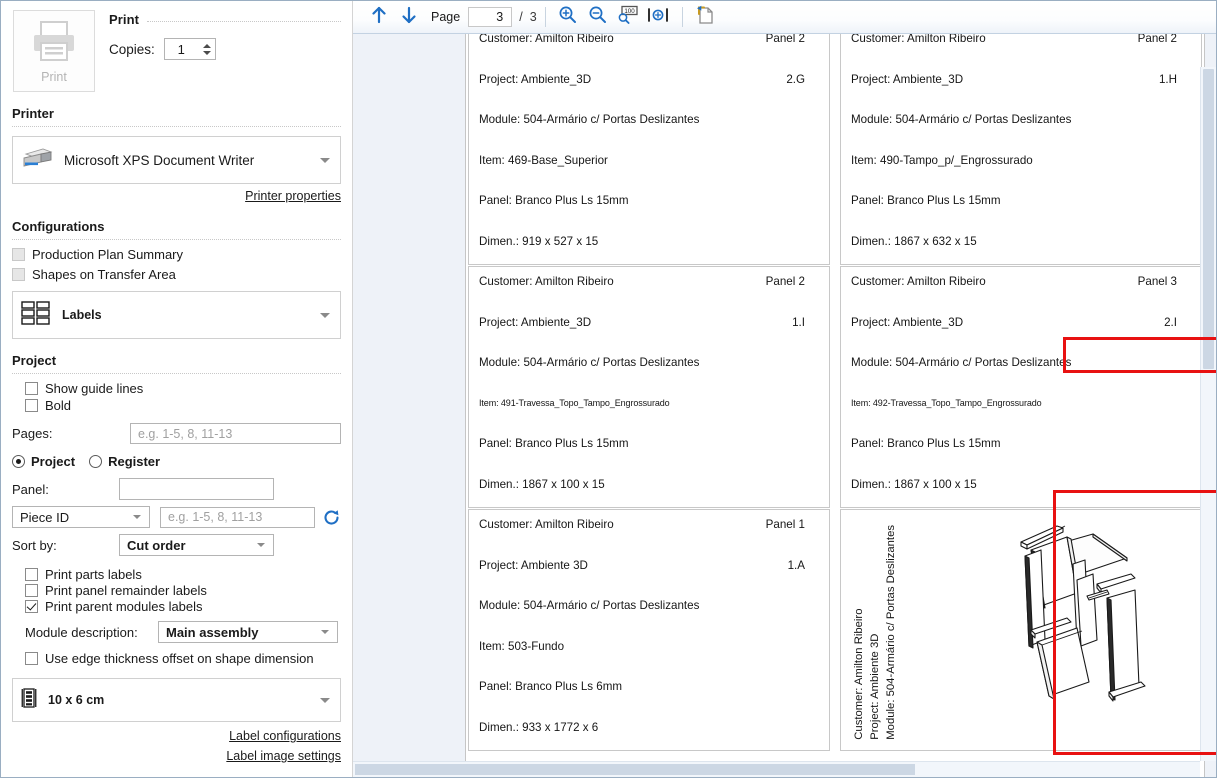 This screenshot has width=1217, height=778. Describe the element at coordinates (235, 433) in the screenshot. I see `pages-input: e.g. 1-5, 8, 11-13` at that location.